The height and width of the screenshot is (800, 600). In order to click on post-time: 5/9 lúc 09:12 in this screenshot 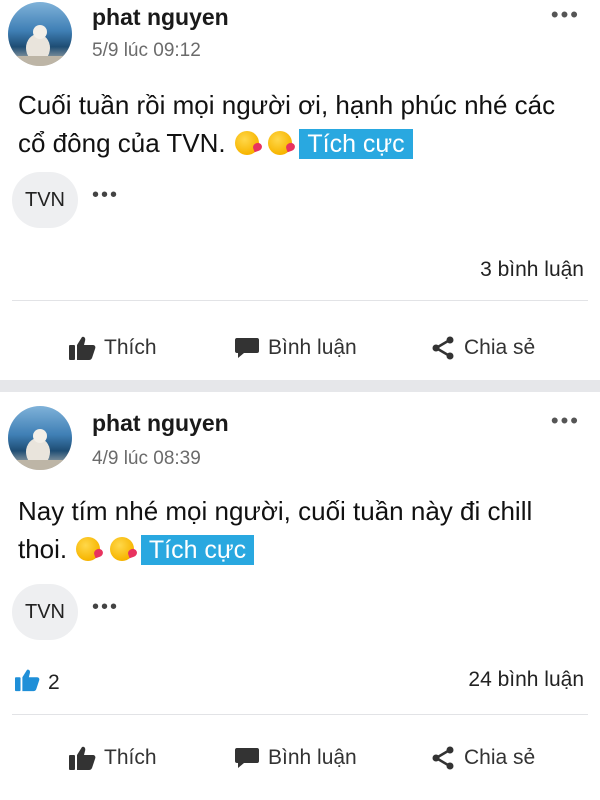, I will do `click(146, 50)`.